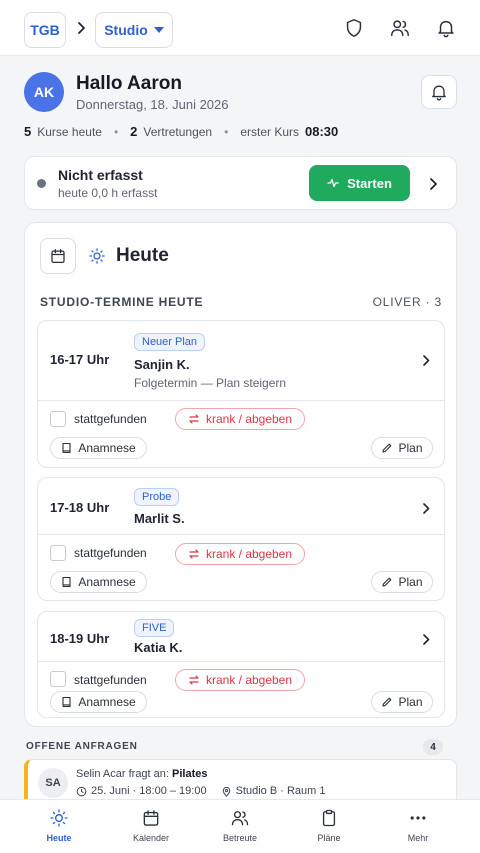 The image size is (480, 853). I want to click on start-button: Starten, so click(359, 183).